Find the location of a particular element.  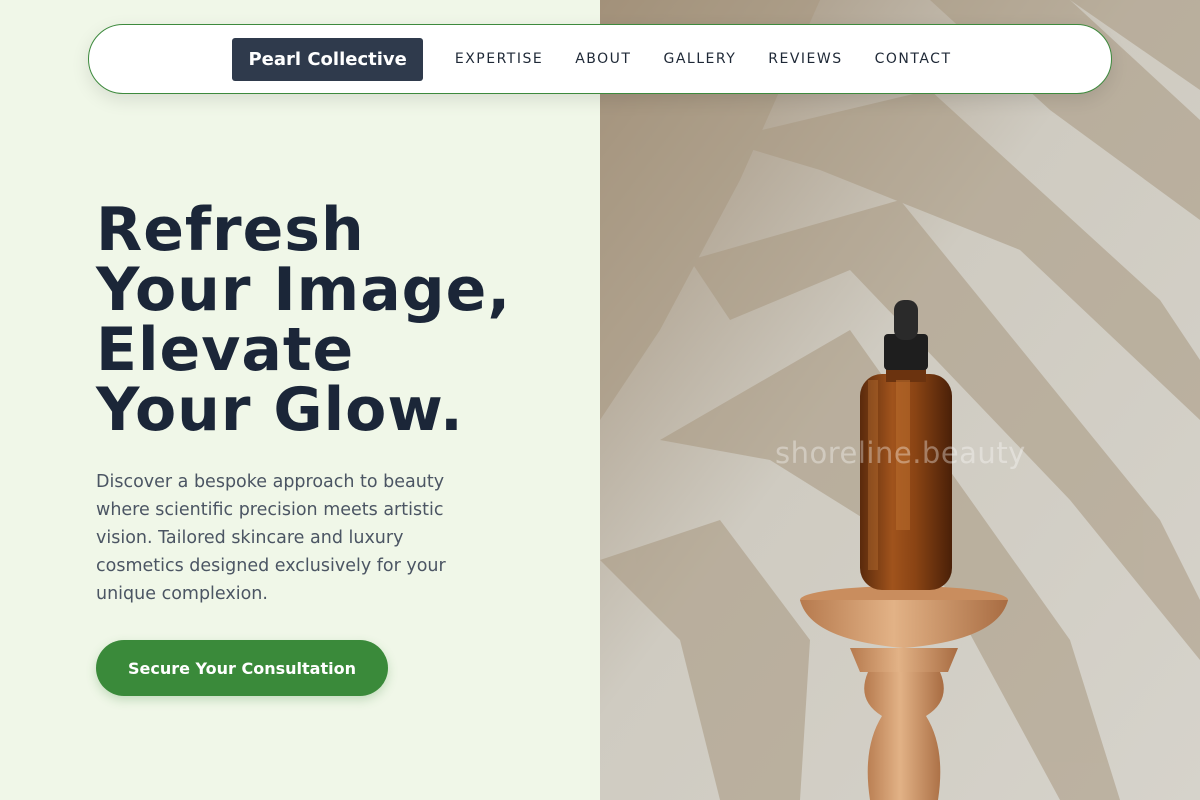

brand-logo: Pearl Collective is located at coordinates (327, 59).